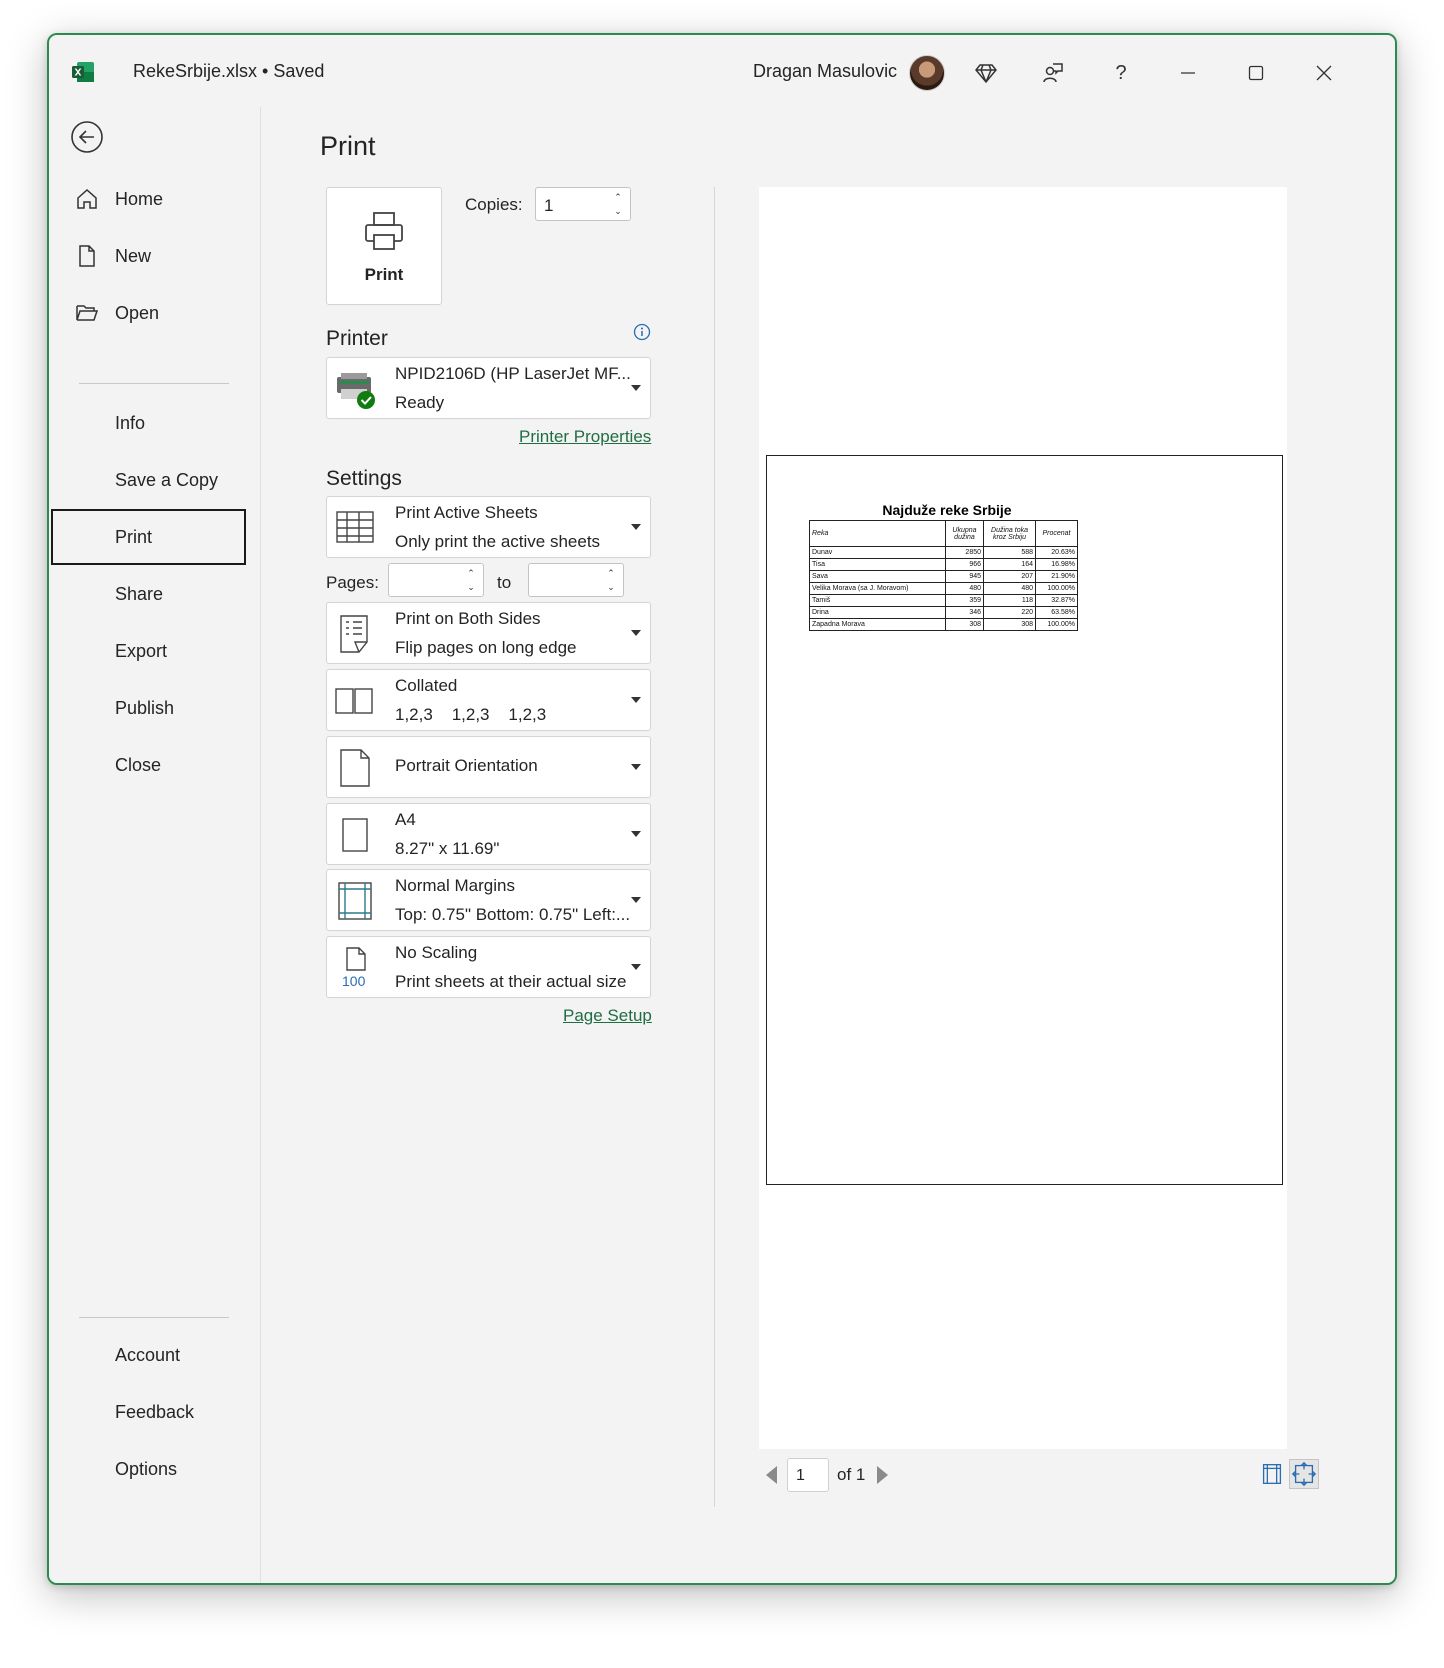 This screenshot has height=1668, width=1444. What do you see at coordinates (943, 612) in the screenshot?
I see `table-row: Drina 346 220 63.58%` at bounding box center [943, 612].